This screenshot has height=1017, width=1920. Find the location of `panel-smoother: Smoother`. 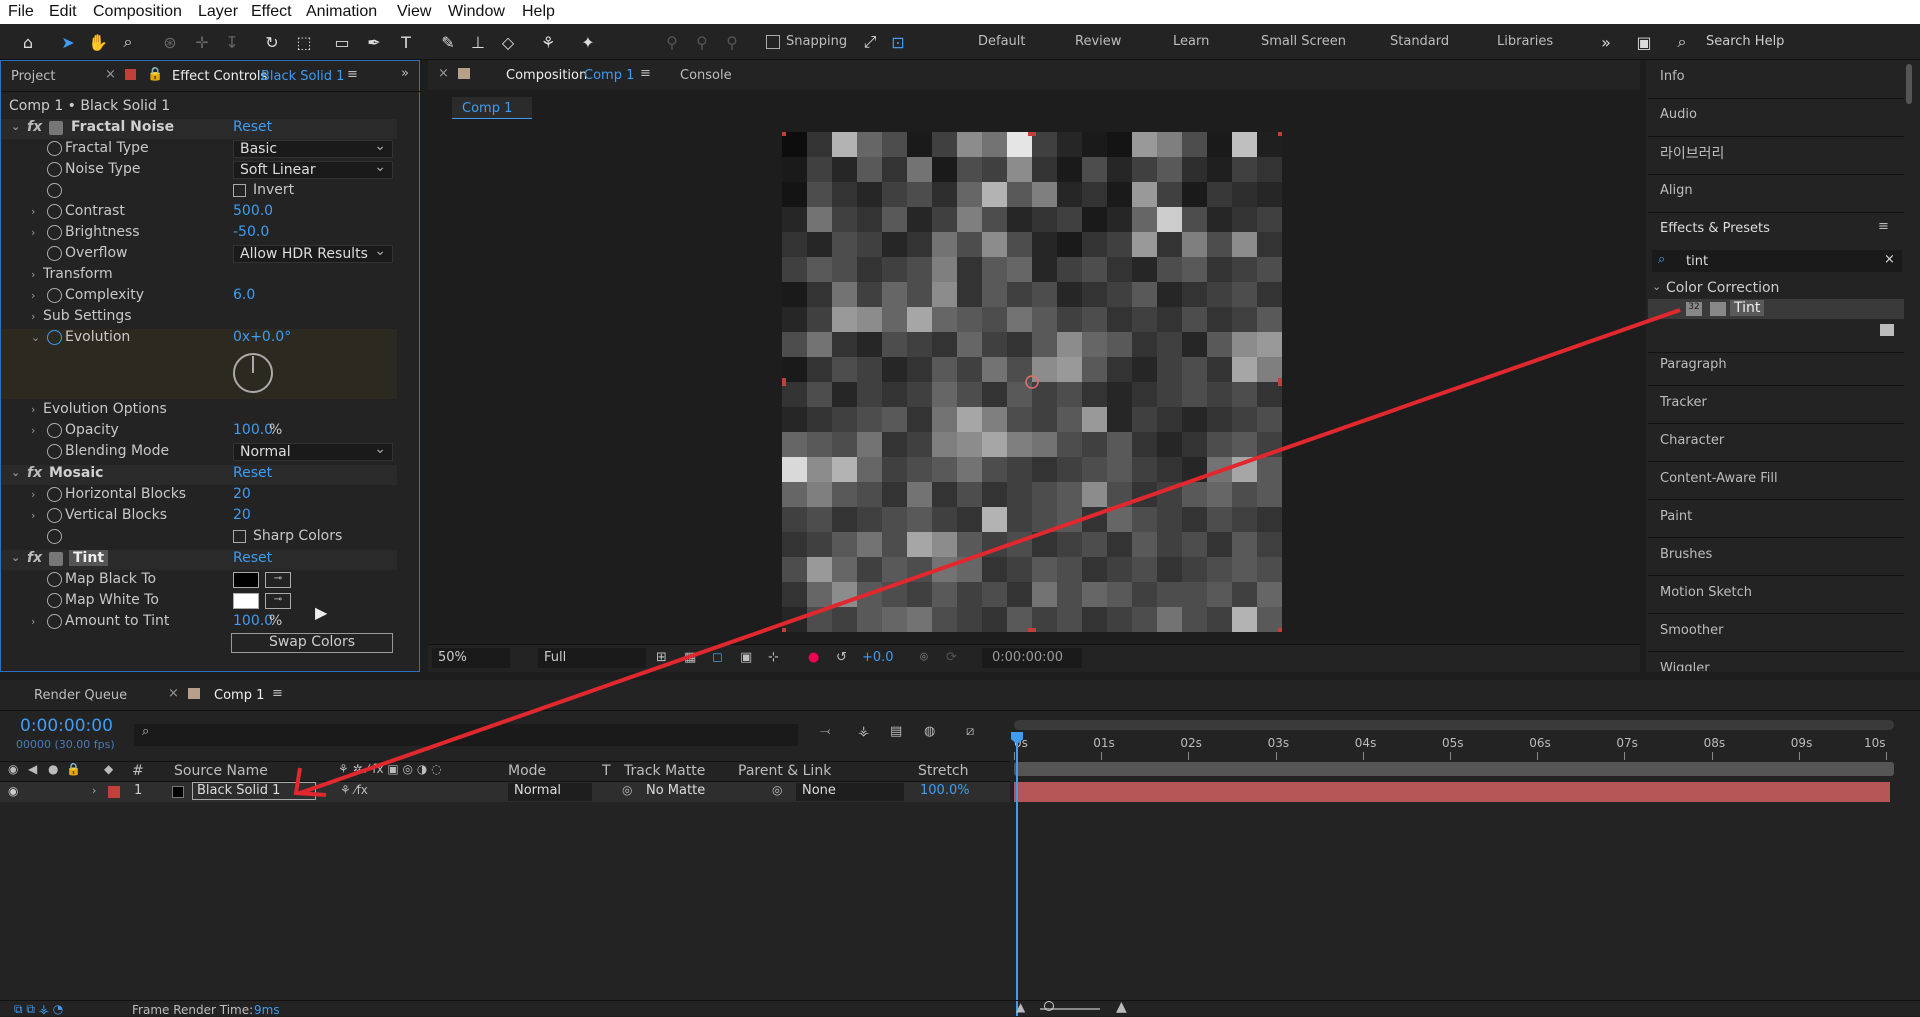

panel-smoother: Smoother is located at coordinates (1692, 630).